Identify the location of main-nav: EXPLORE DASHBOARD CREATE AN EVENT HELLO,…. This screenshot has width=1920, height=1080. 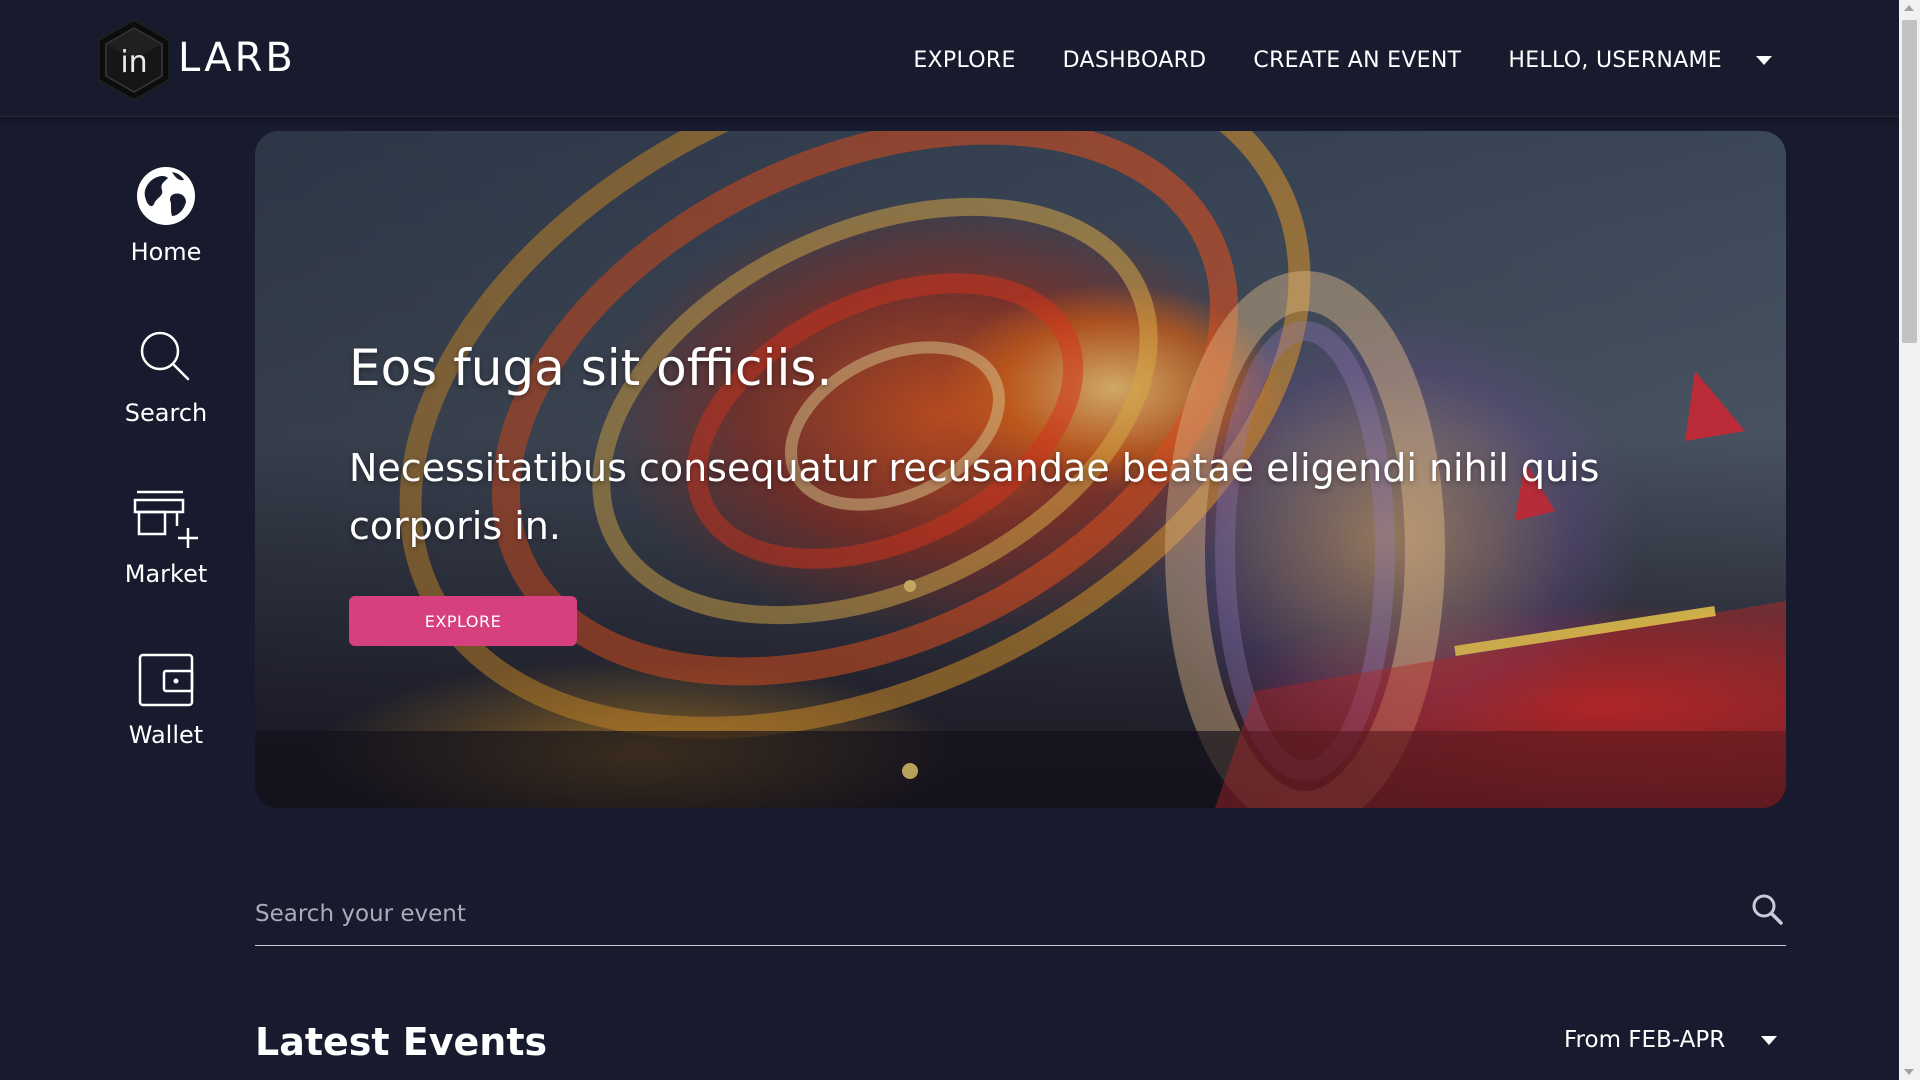
(1342, 60).